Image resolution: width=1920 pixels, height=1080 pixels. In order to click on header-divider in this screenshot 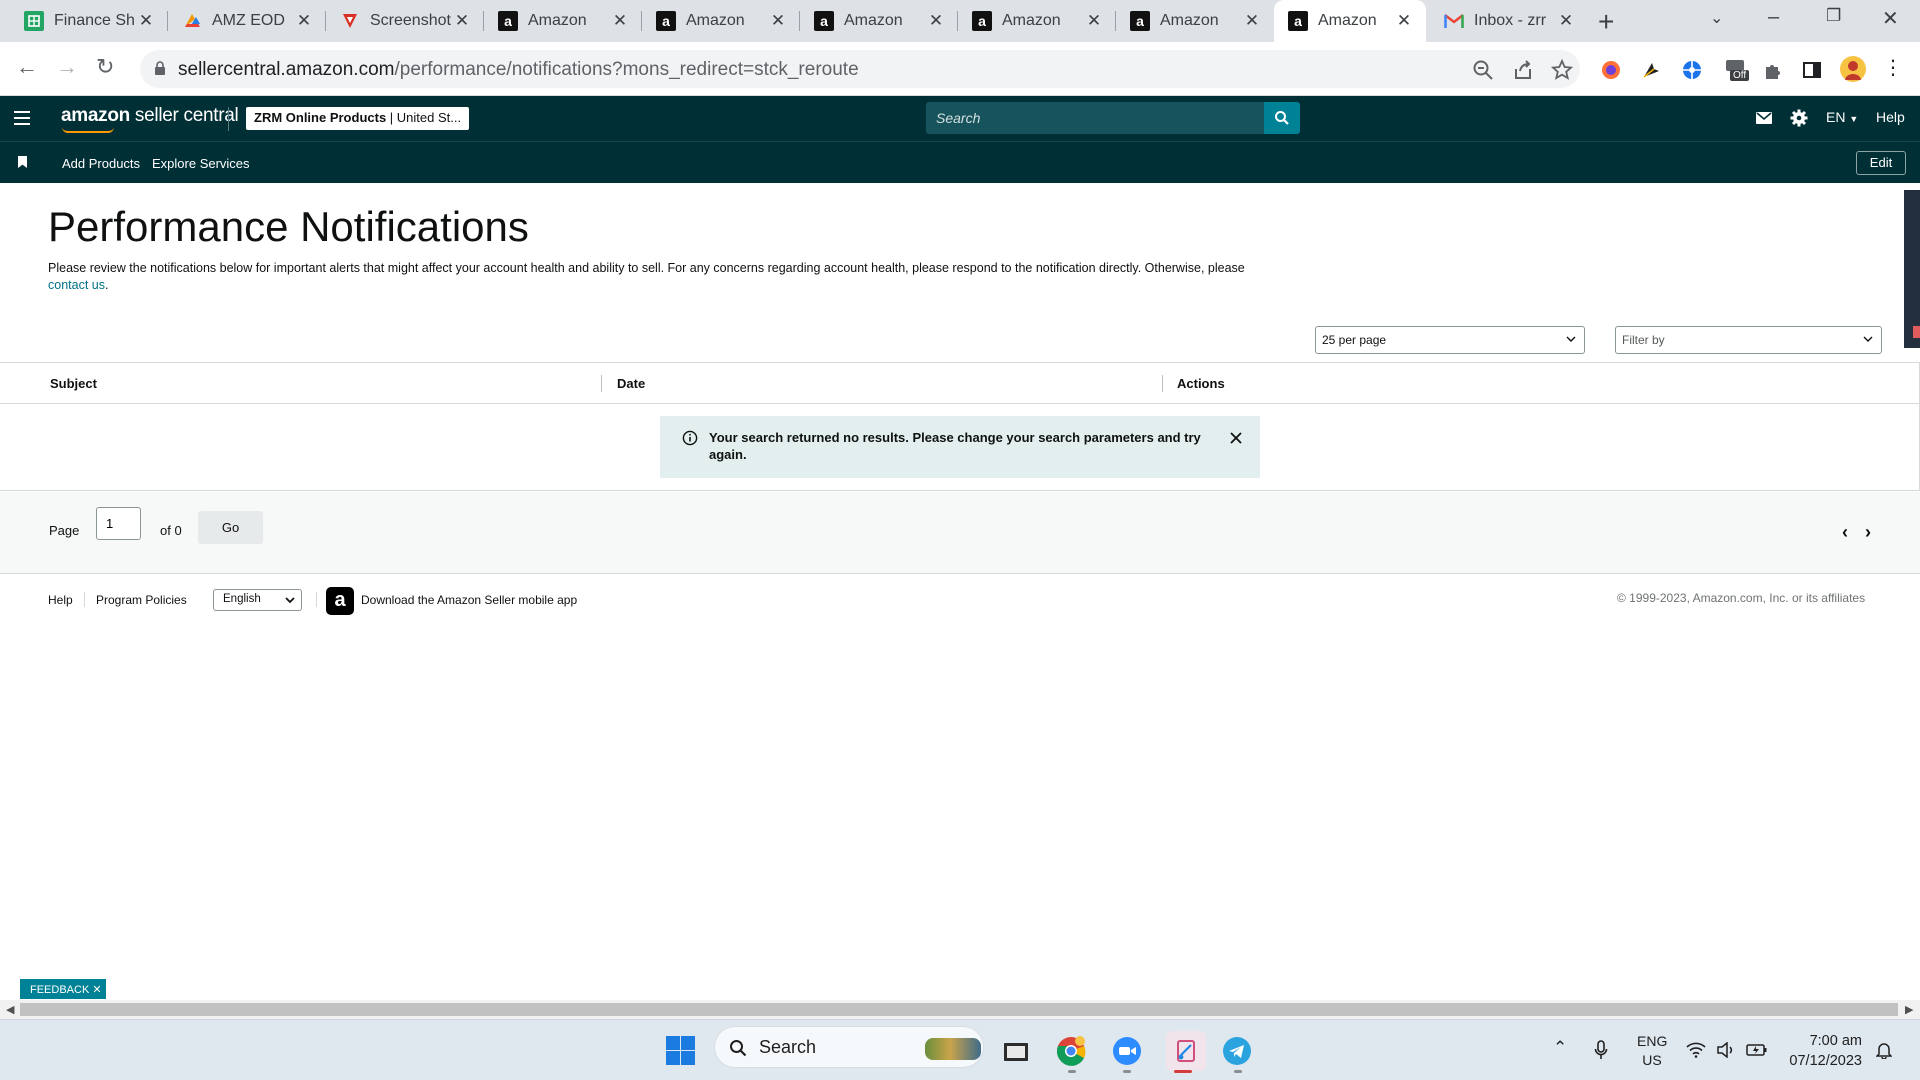, I will do `click(228, 119)`.